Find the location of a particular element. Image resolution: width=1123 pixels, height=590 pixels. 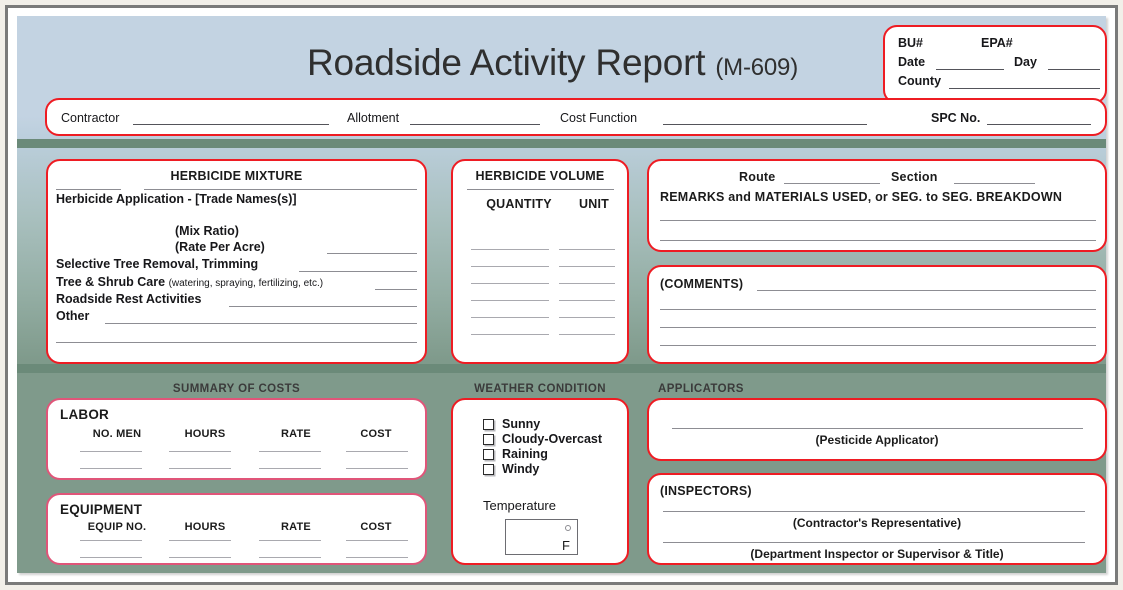

herbicide-application-label: Herbicide Application - [Trade Names(s)] is located at coordinates (176, 199).